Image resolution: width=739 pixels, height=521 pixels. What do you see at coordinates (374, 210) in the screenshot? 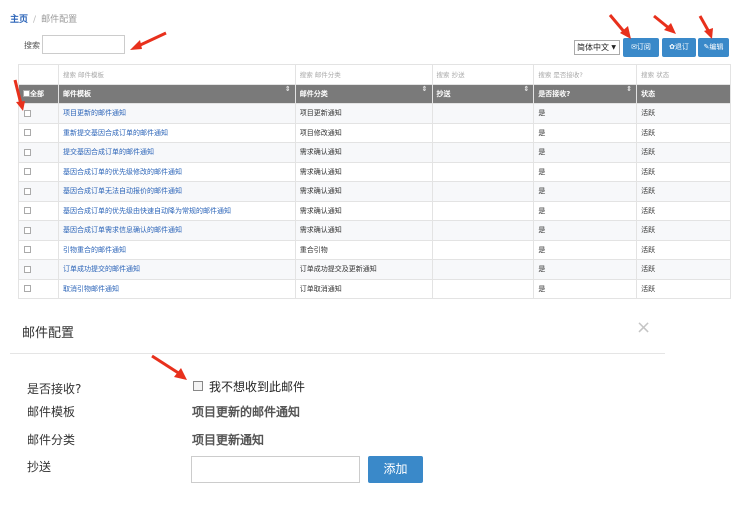
I see `table-row: 基因合成订单的优先级由快速自动降为常规的邮件通知 需求确认通知 是活跃` at bounding box center [374, 210].